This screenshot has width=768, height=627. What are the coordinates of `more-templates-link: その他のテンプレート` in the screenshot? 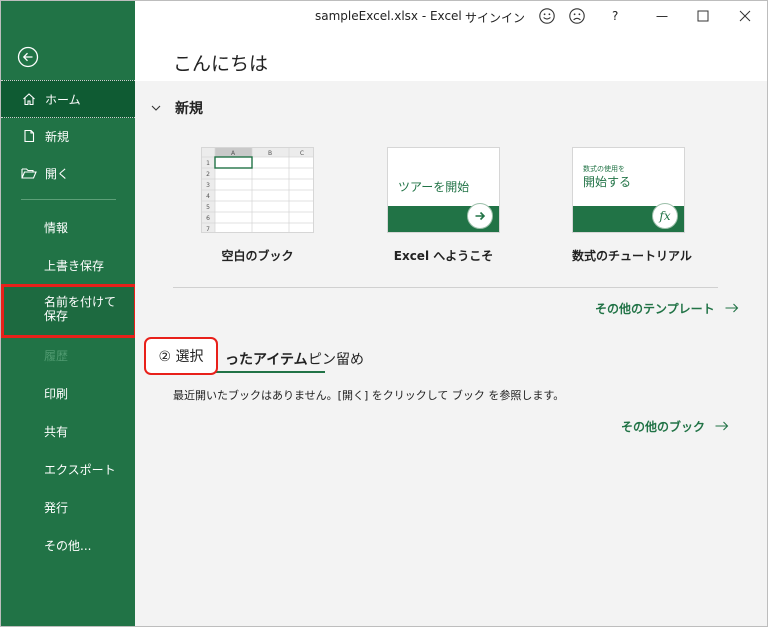 It's located at (667, 308).